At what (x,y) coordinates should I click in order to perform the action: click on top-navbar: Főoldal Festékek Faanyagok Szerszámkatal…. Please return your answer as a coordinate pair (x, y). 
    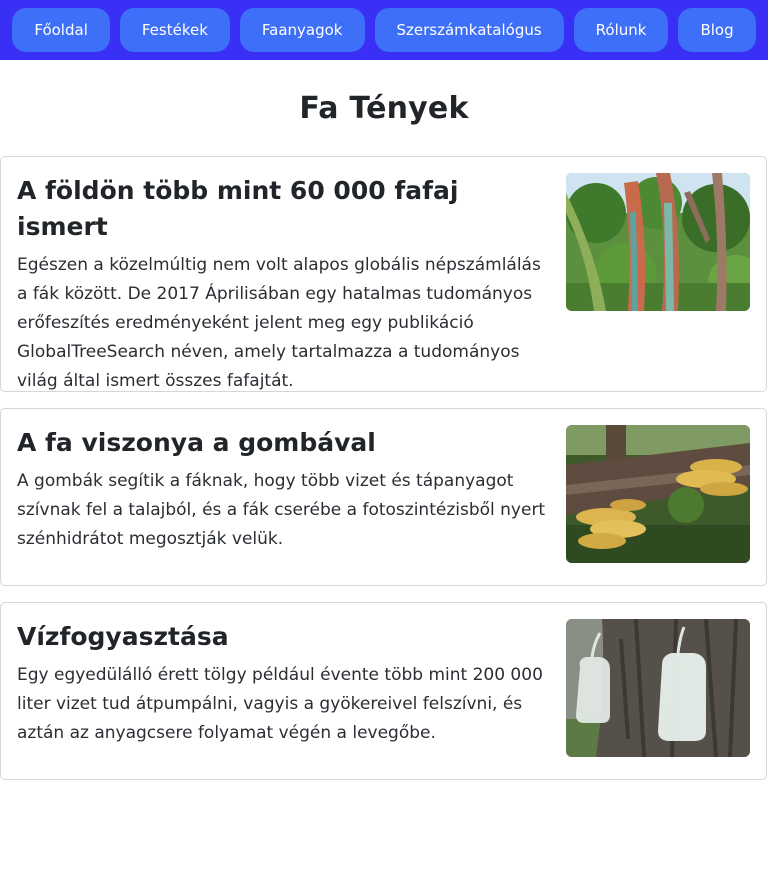
    Looking at the image, I should click on (384, 30).